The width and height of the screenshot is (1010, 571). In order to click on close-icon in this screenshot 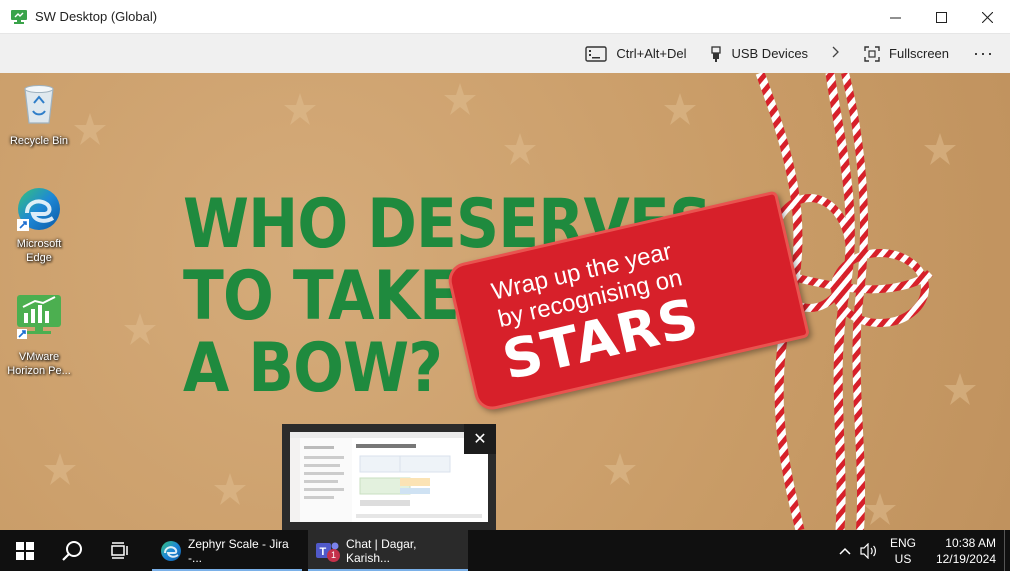, I will do `click(987, 17)`.